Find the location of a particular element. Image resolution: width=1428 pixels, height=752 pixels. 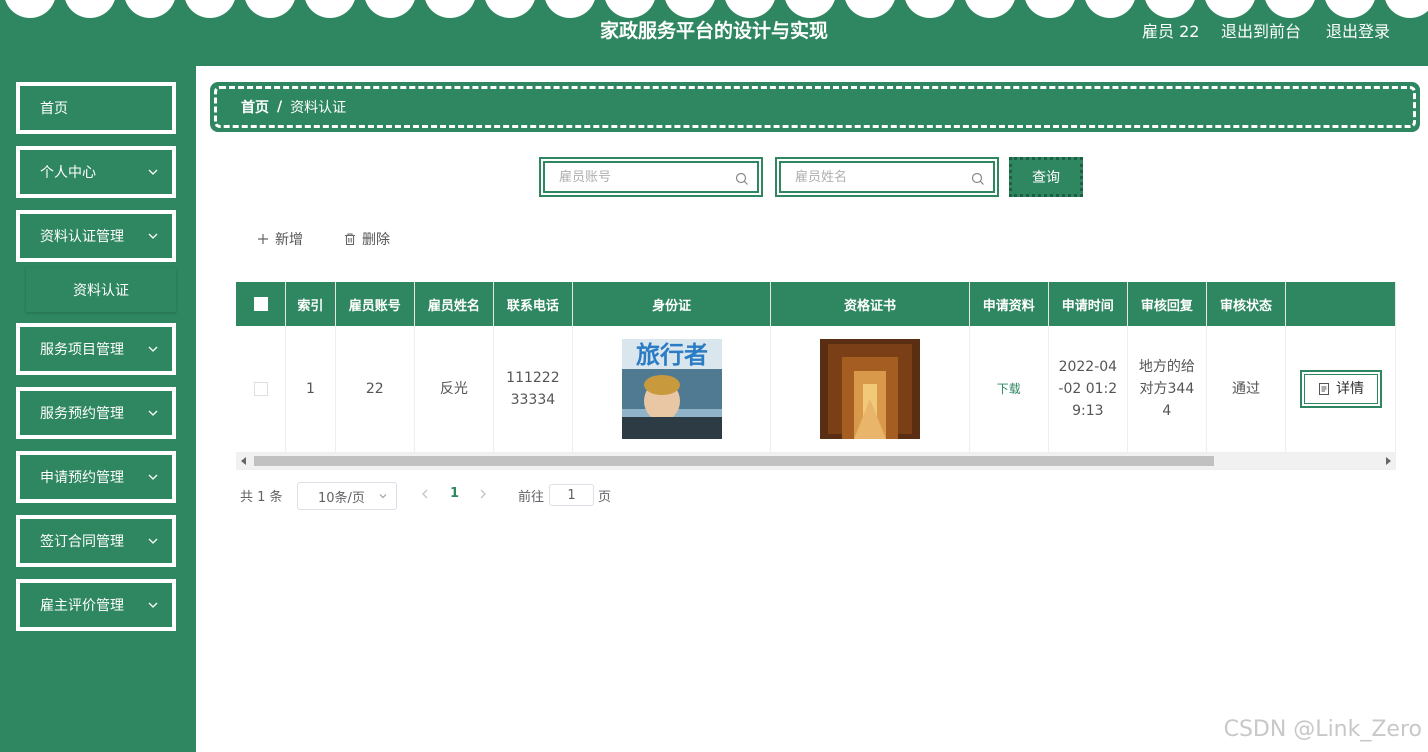

scroll-left-arrow is located at coordinates (243, 461).